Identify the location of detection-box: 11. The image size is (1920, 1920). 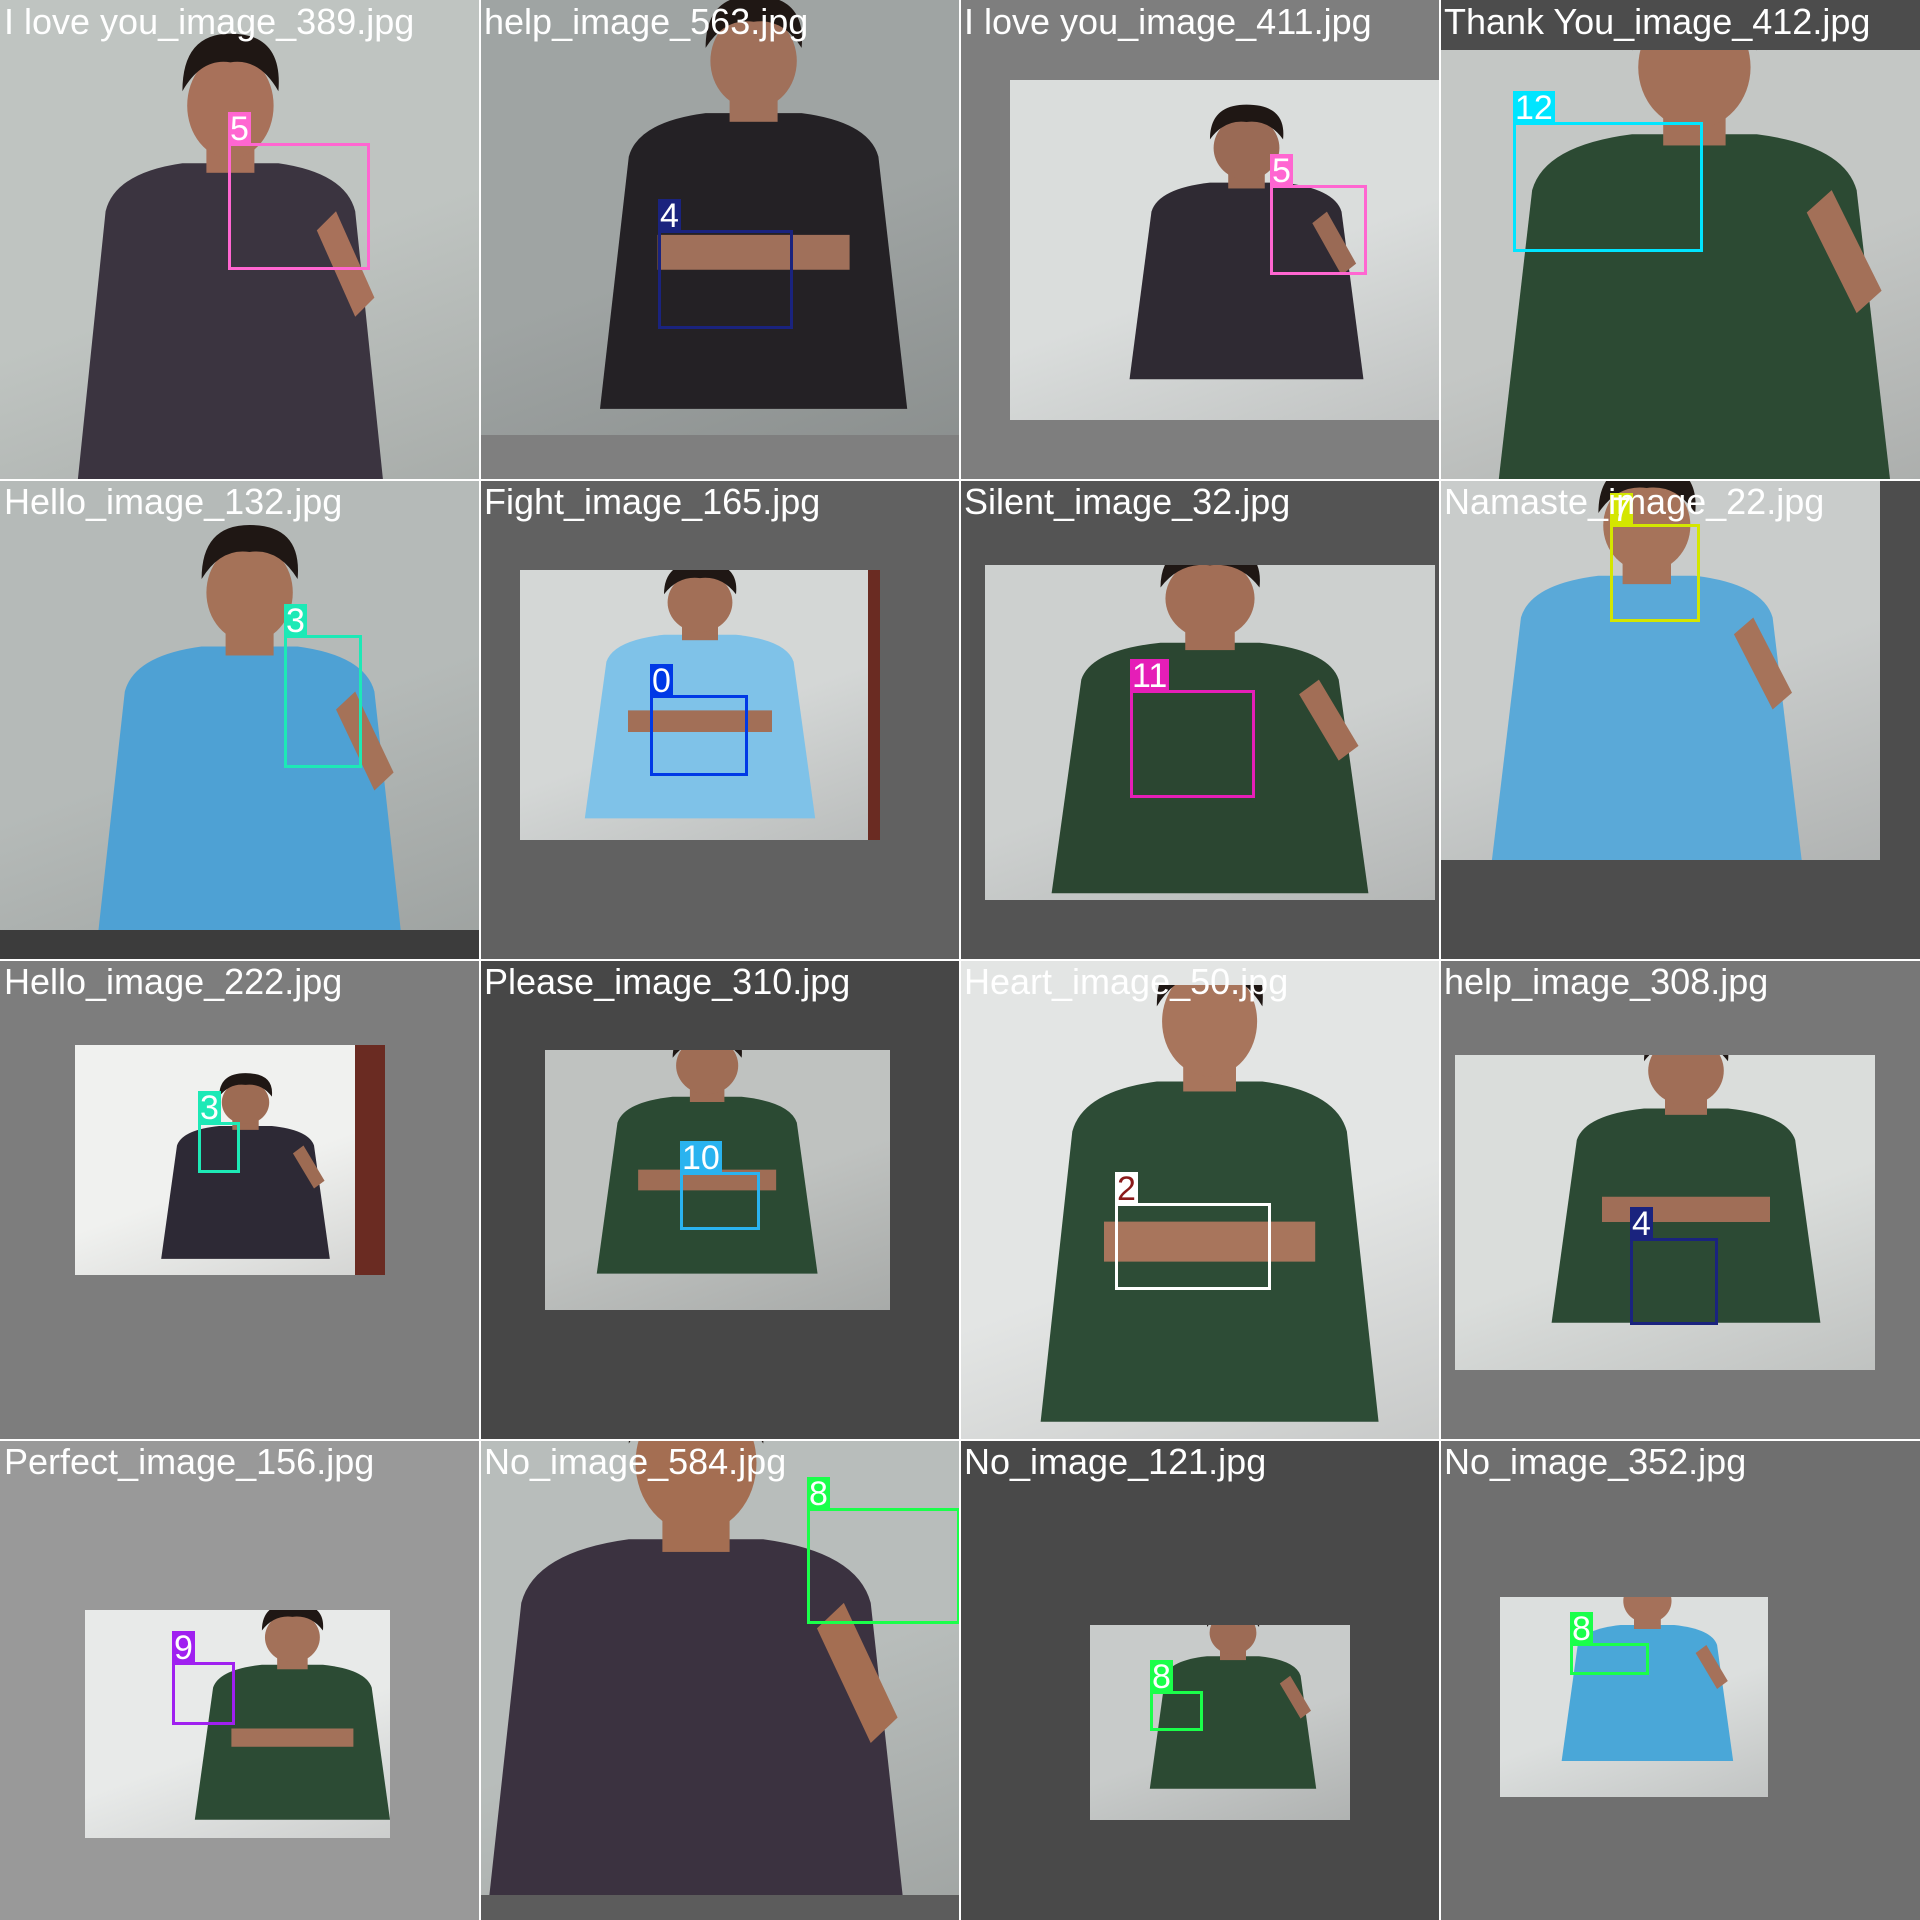
(1192, 728).